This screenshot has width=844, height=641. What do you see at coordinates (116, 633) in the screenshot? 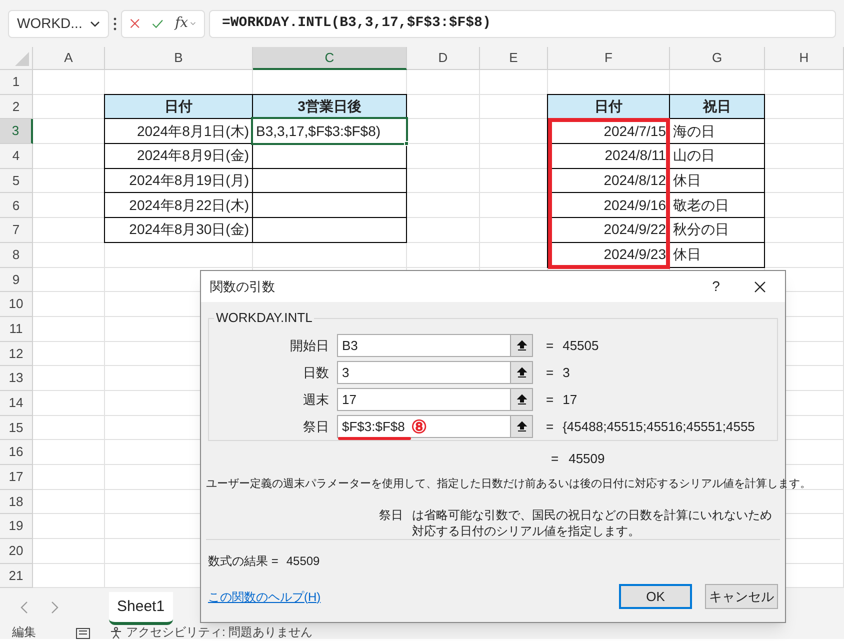
I see `accessibility-icon` at bounding box center [116, 633].